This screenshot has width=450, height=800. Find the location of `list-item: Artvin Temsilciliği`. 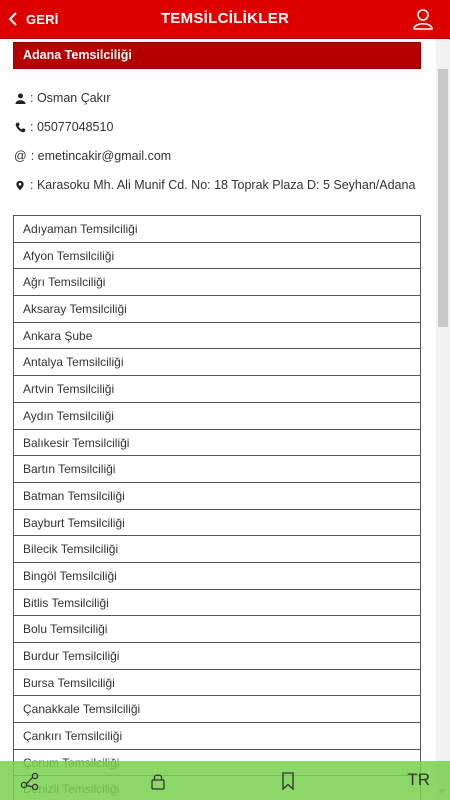

list-item: Artvin Temsilciliği is located at coordinates (217, 389).